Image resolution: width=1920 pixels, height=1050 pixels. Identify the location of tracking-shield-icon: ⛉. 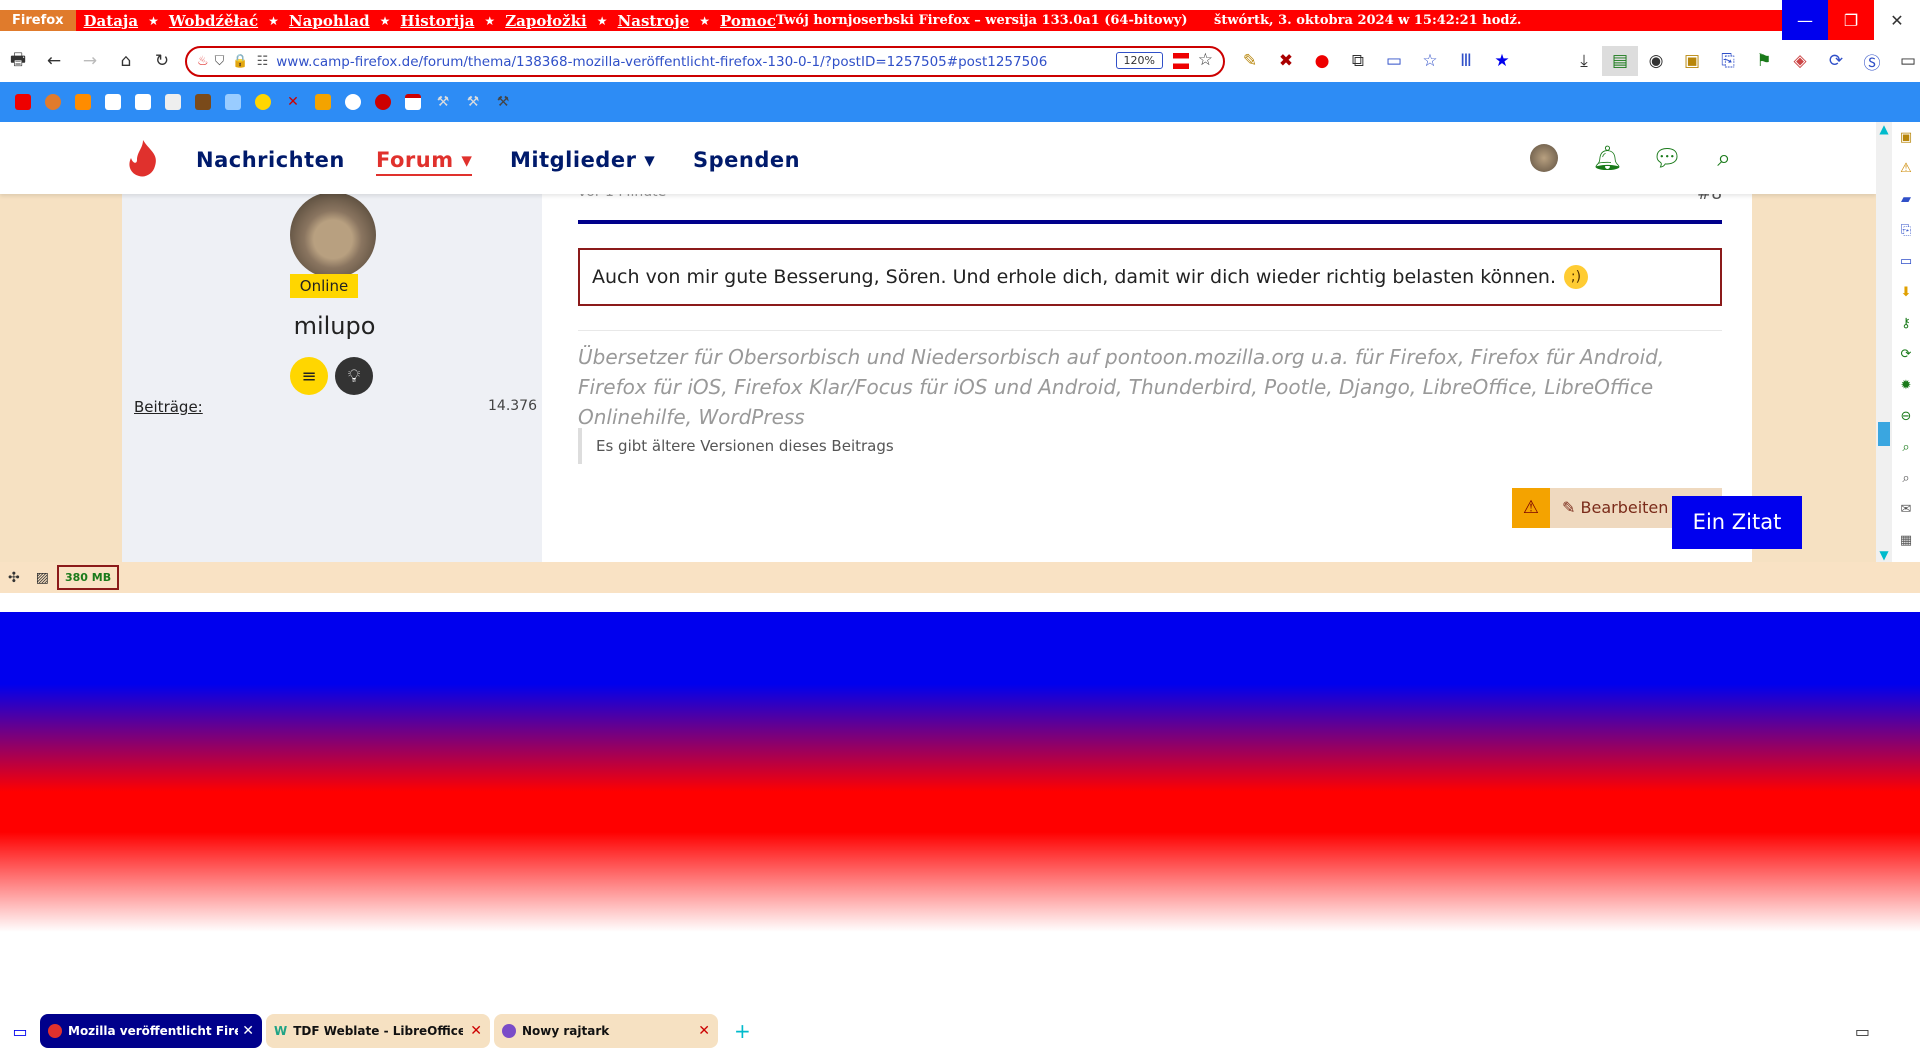
(220, 61).